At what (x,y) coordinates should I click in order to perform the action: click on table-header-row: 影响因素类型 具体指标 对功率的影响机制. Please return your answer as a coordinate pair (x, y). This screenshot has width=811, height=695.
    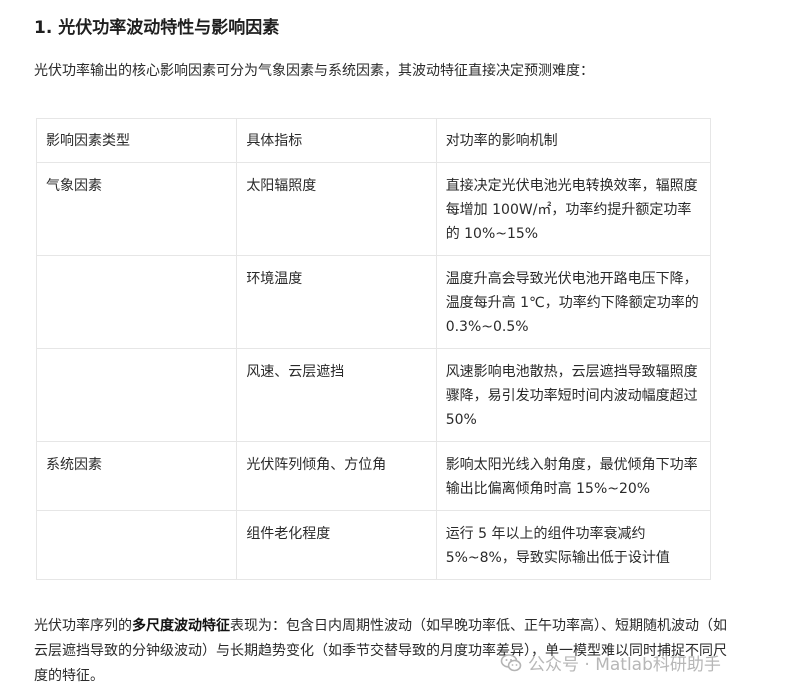
    Looking at the image, I should click on (373, 140).